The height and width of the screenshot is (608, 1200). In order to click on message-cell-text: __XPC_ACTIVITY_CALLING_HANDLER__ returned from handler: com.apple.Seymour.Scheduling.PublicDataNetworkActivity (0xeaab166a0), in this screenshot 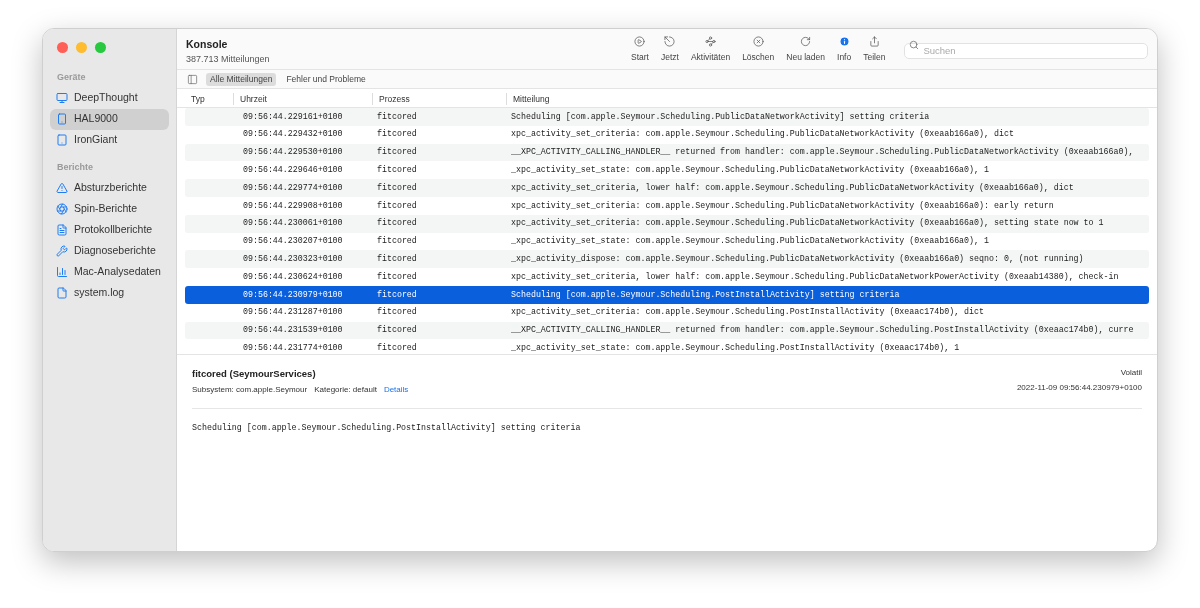, I will do `click(822, 152)`.